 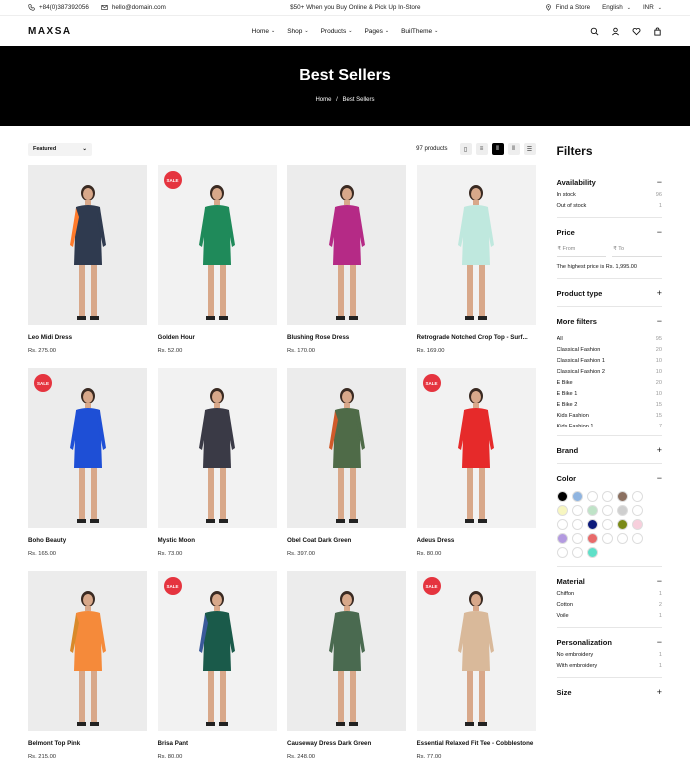 What do you see at coordinates (610, 616) in the screenshot?
I see `material-option: Voile 1` at bounding box center [610, 616].